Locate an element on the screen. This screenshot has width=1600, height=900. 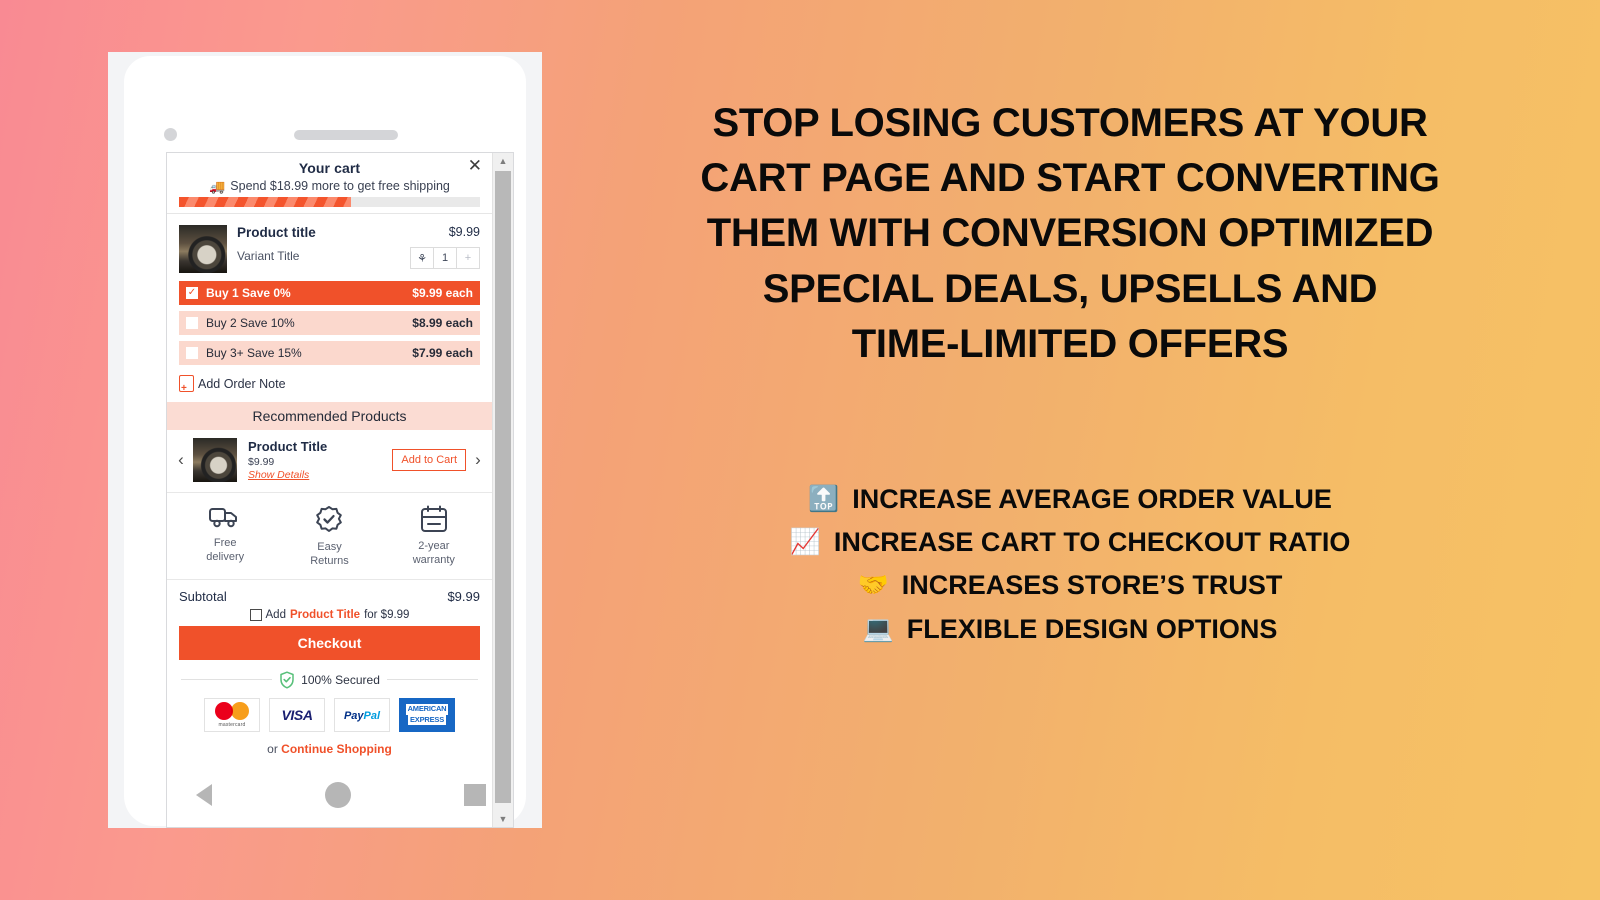
tier-price: $8.99 each is located at coordinates (442, 323).